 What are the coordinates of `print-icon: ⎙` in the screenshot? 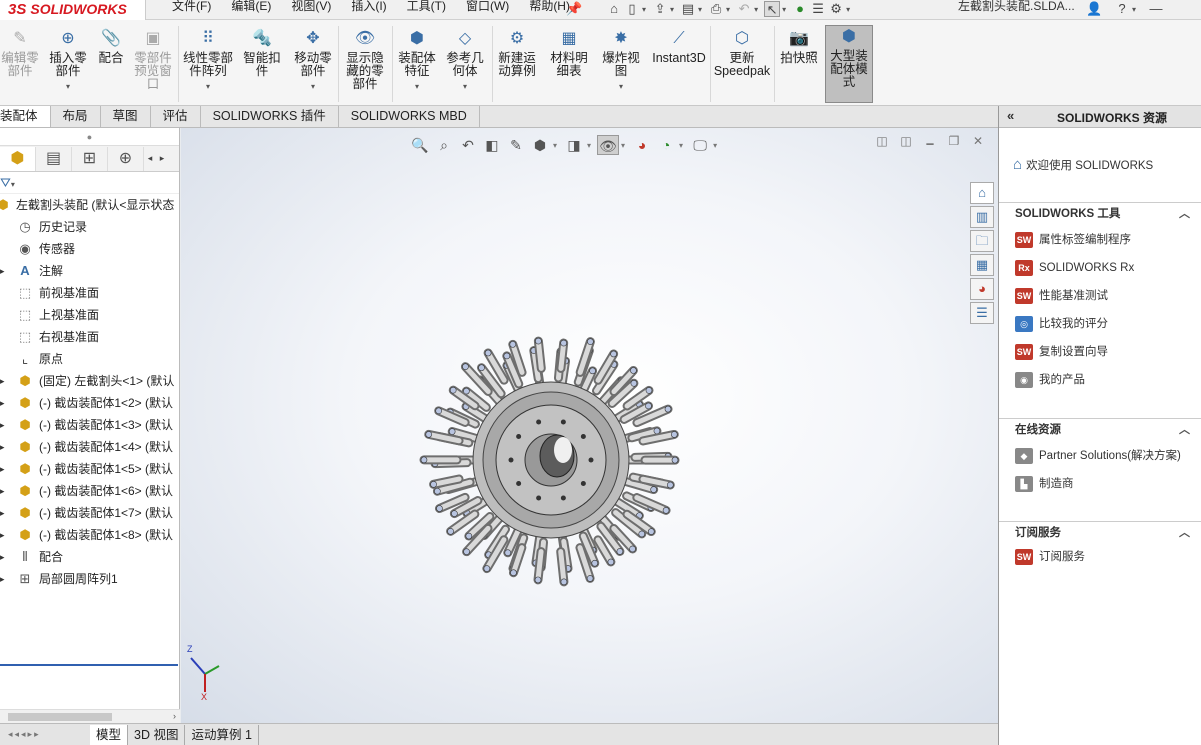 It's located at (716, 9).